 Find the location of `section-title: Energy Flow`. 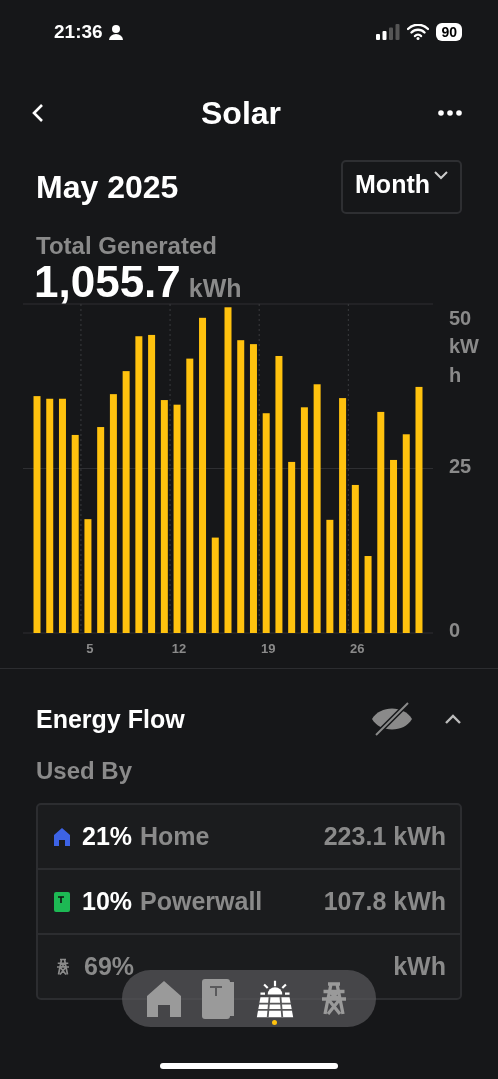

section-title: Energy Flow is located at coordinates (110, 719).